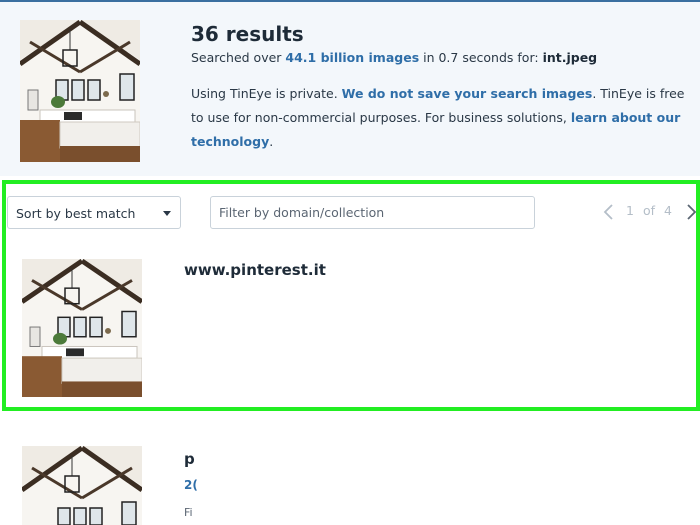 This screenshot has width=700, height=525. What do you see at coordinates (76, 213) in the screenshot?
I see `sort-label: Sort by best match` at bounding box center [76, 213].